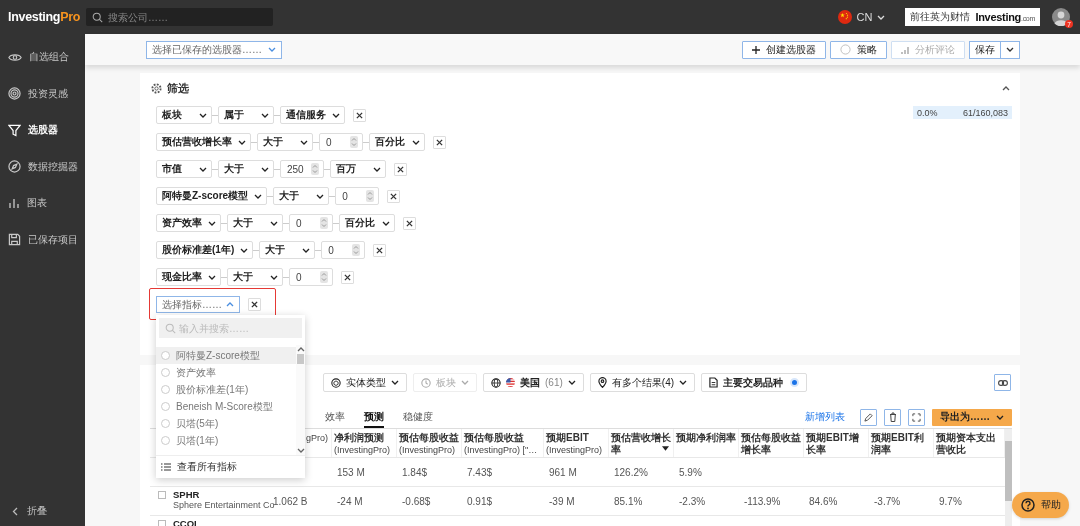  Describe the element at coordinates (184, 169) in the screenshot. I see `filter-select: 市值` at that location.